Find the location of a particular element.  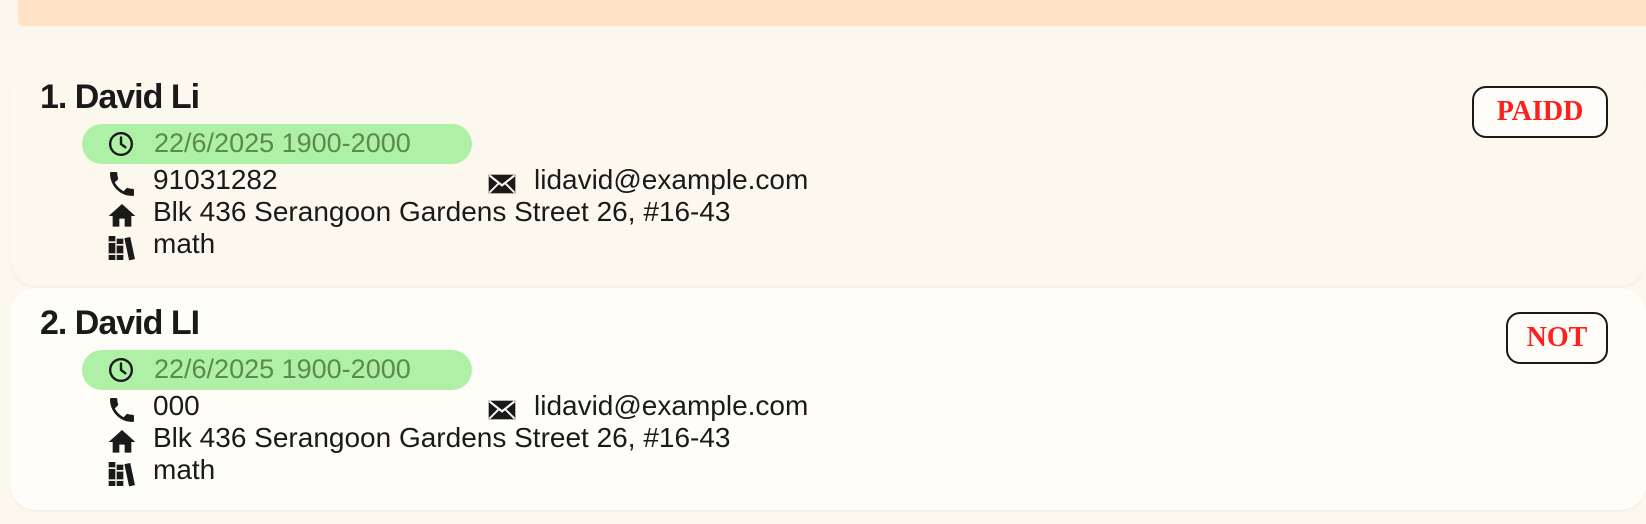

phone-number: 91031282 is located at coordinates (215, 179).